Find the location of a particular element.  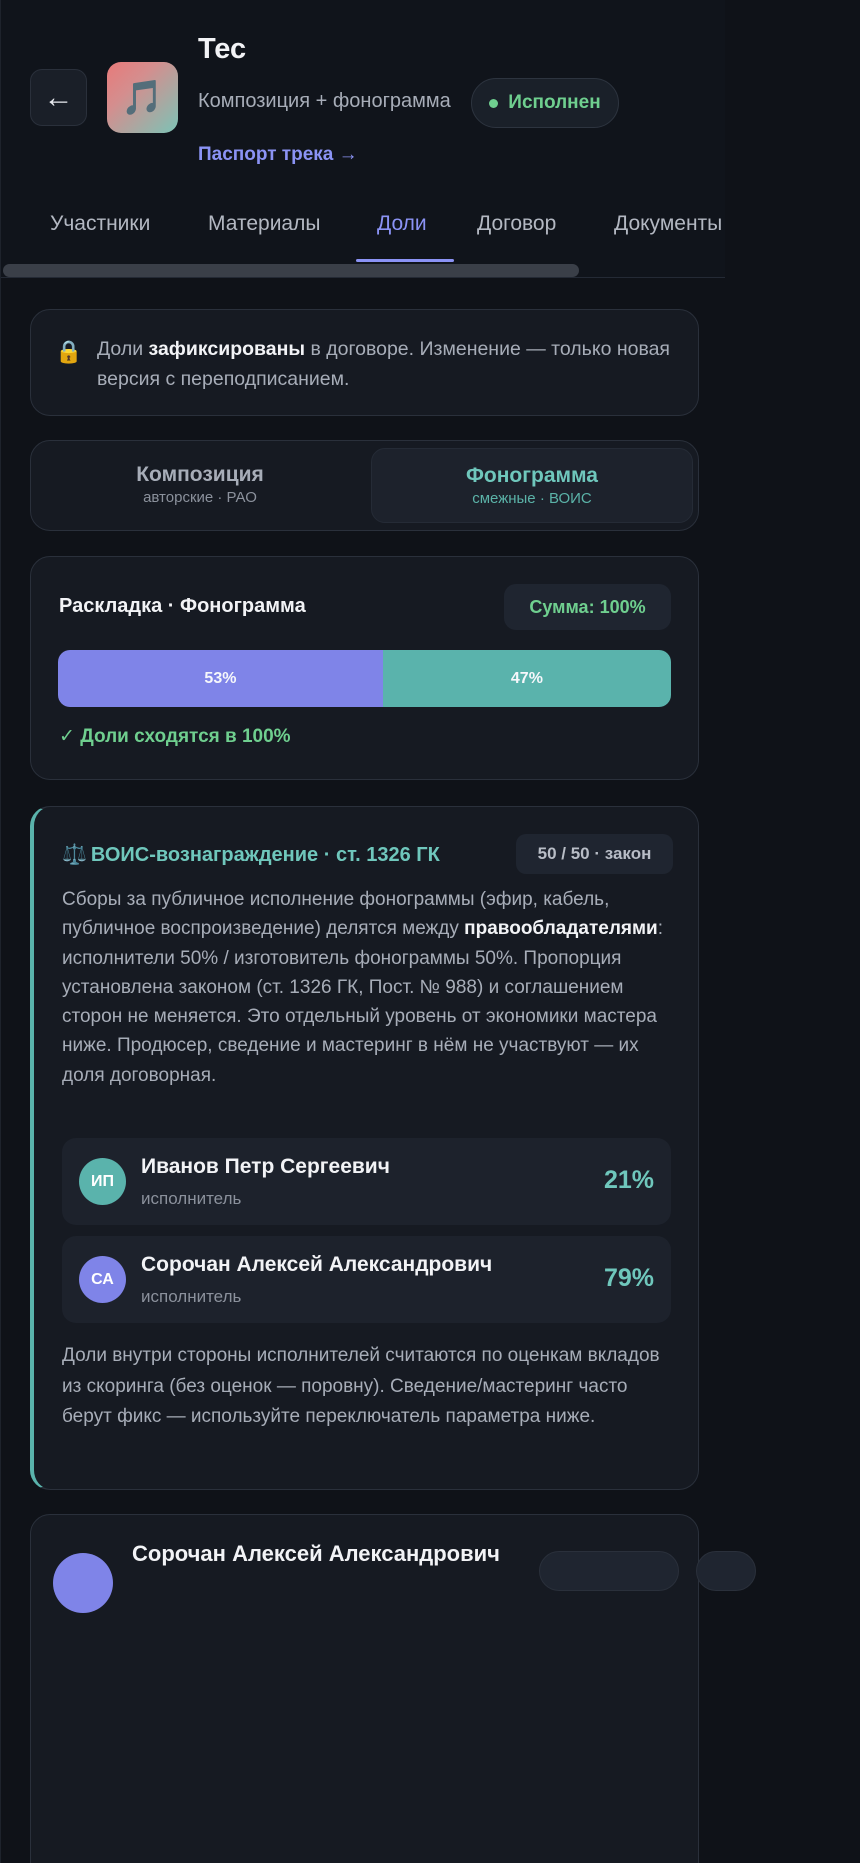

music-note-icon: 🎵 is located at coordinates (142, 97).